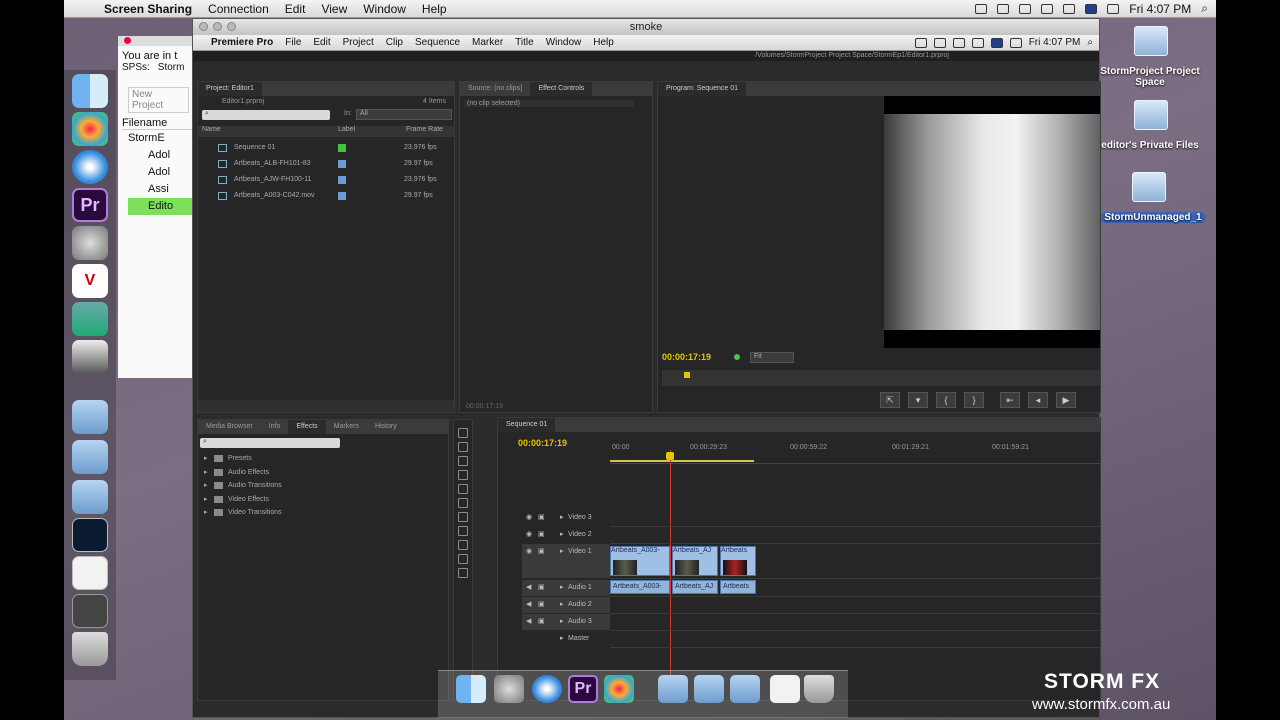 This screenshot has width=1280, height=720. What do you see at coordinates (1010, 400) in the screenshot?
I see `go-to-in-icon: ⇤` at bounding box center [1010, 400].